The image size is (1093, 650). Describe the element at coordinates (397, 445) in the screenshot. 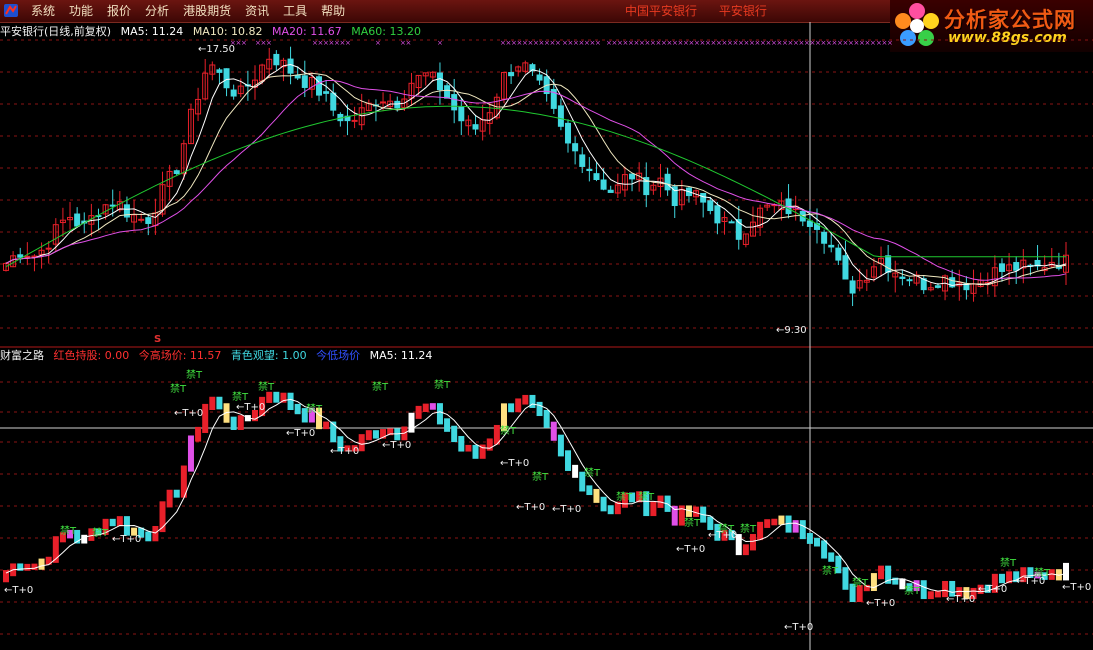

I see `t0-label-6: ←T+0` at that location.